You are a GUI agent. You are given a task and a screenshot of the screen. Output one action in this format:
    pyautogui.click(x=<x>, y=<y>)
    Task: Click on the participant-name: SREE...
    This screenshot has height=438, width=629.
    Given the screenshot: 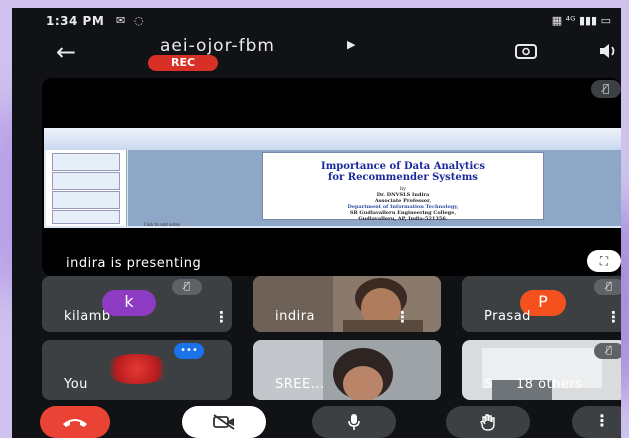 What is the action you would take?
    pyautogui.click(x=300, y=384)
    